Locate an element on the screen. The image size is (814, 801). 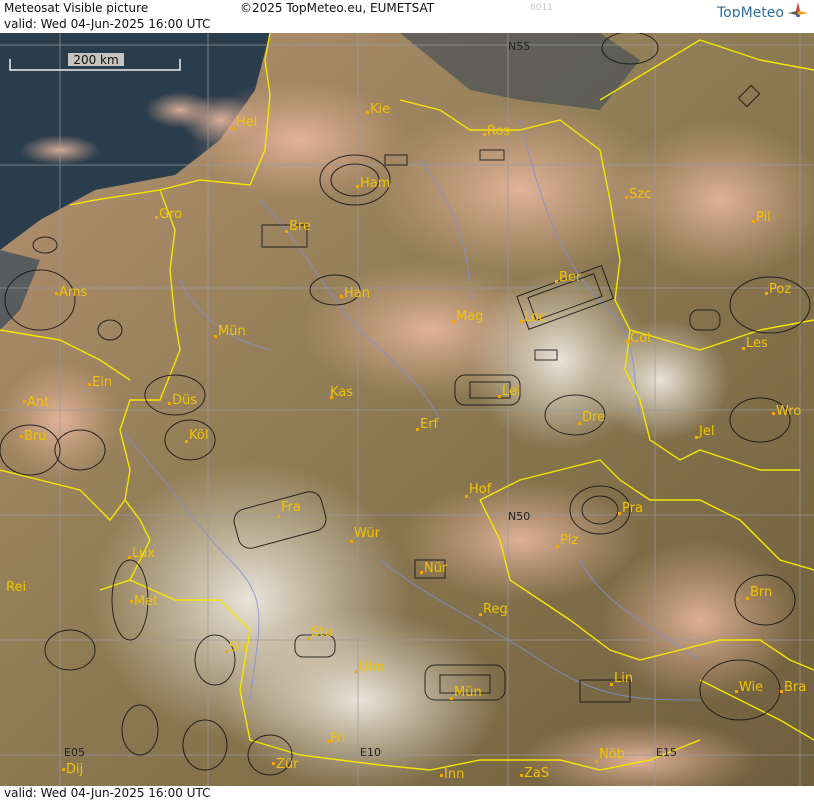
city-label: Ulm is located at coordinates (372, 667).